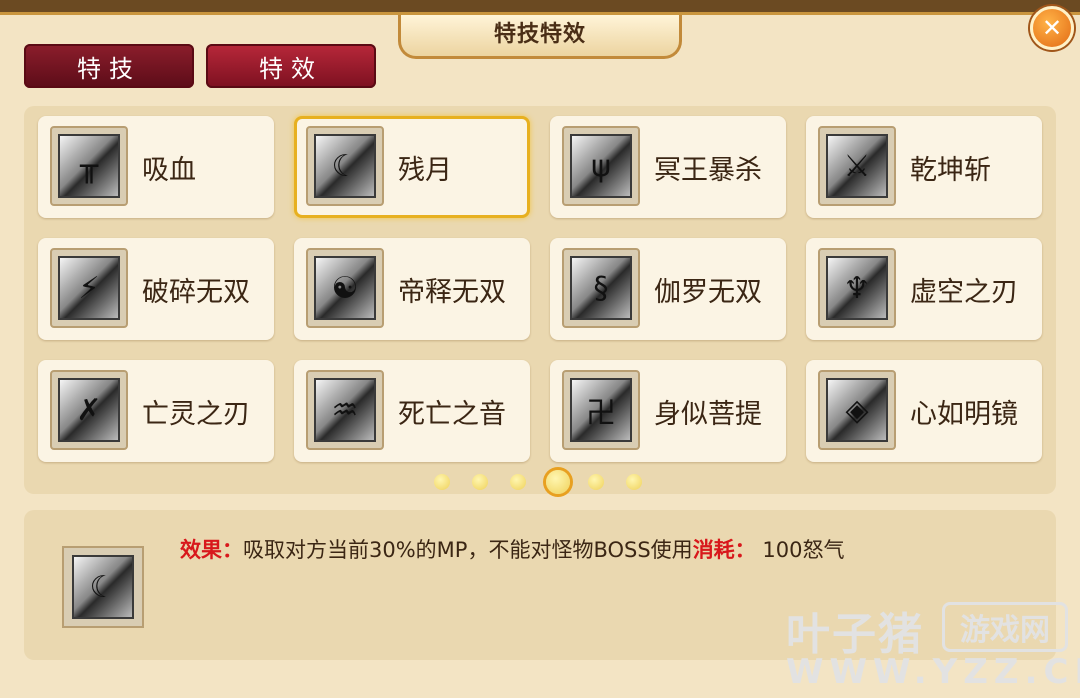 The height and width of the screenshot is (698, 1080). I want to click on watermark-url: WWW.YZZ.CN, so click(933, 672).